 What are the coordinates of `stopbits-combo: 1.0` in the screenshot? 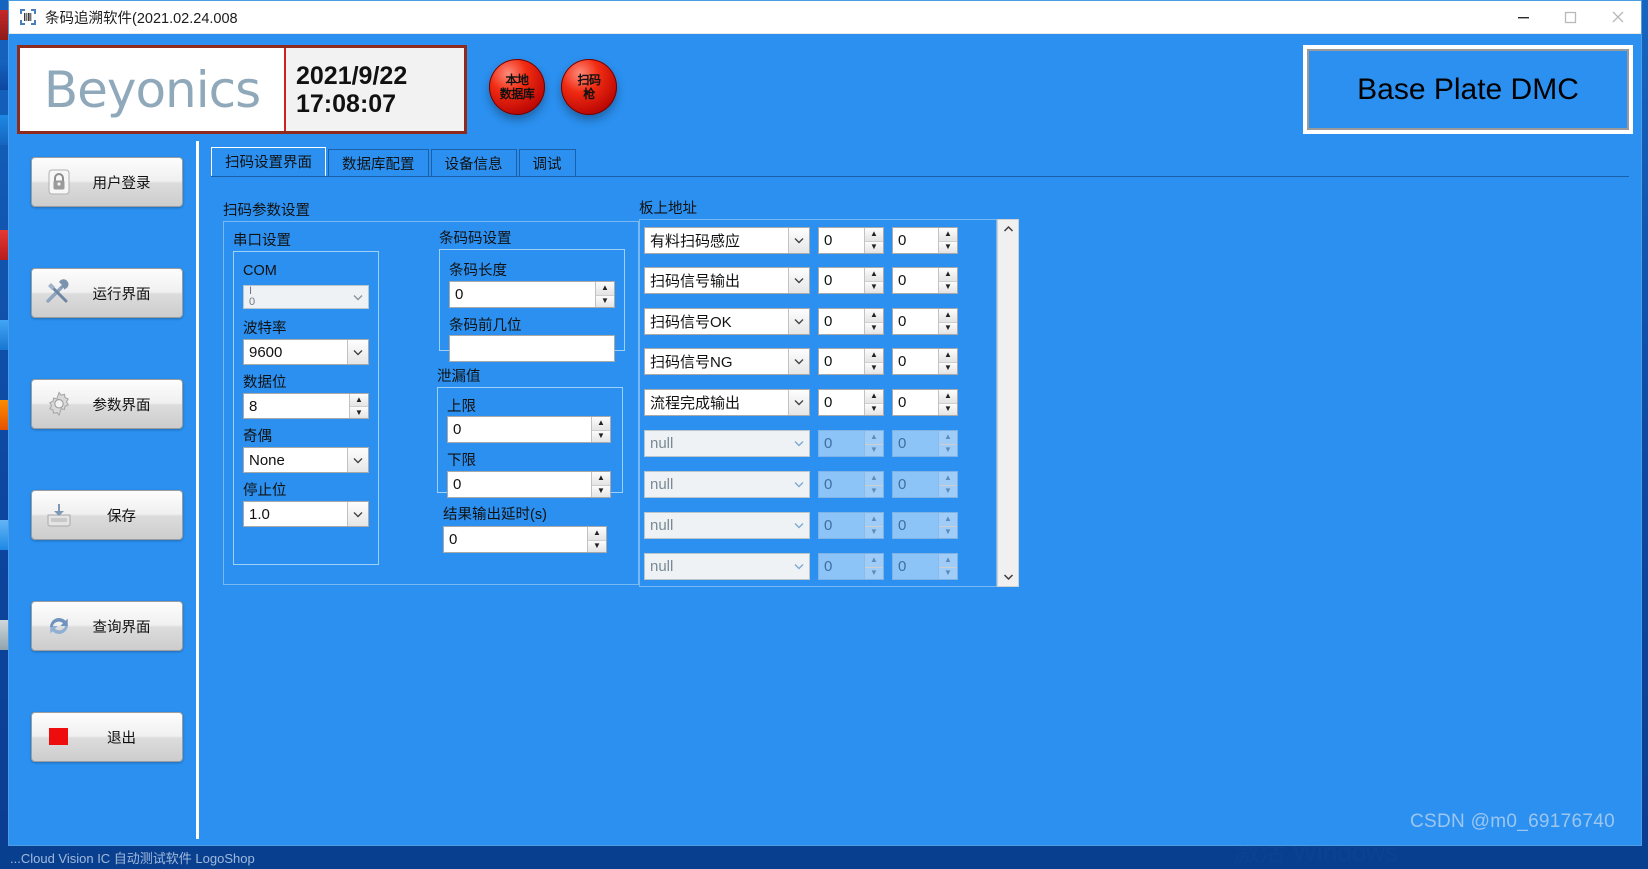 It's located at (306, 514).